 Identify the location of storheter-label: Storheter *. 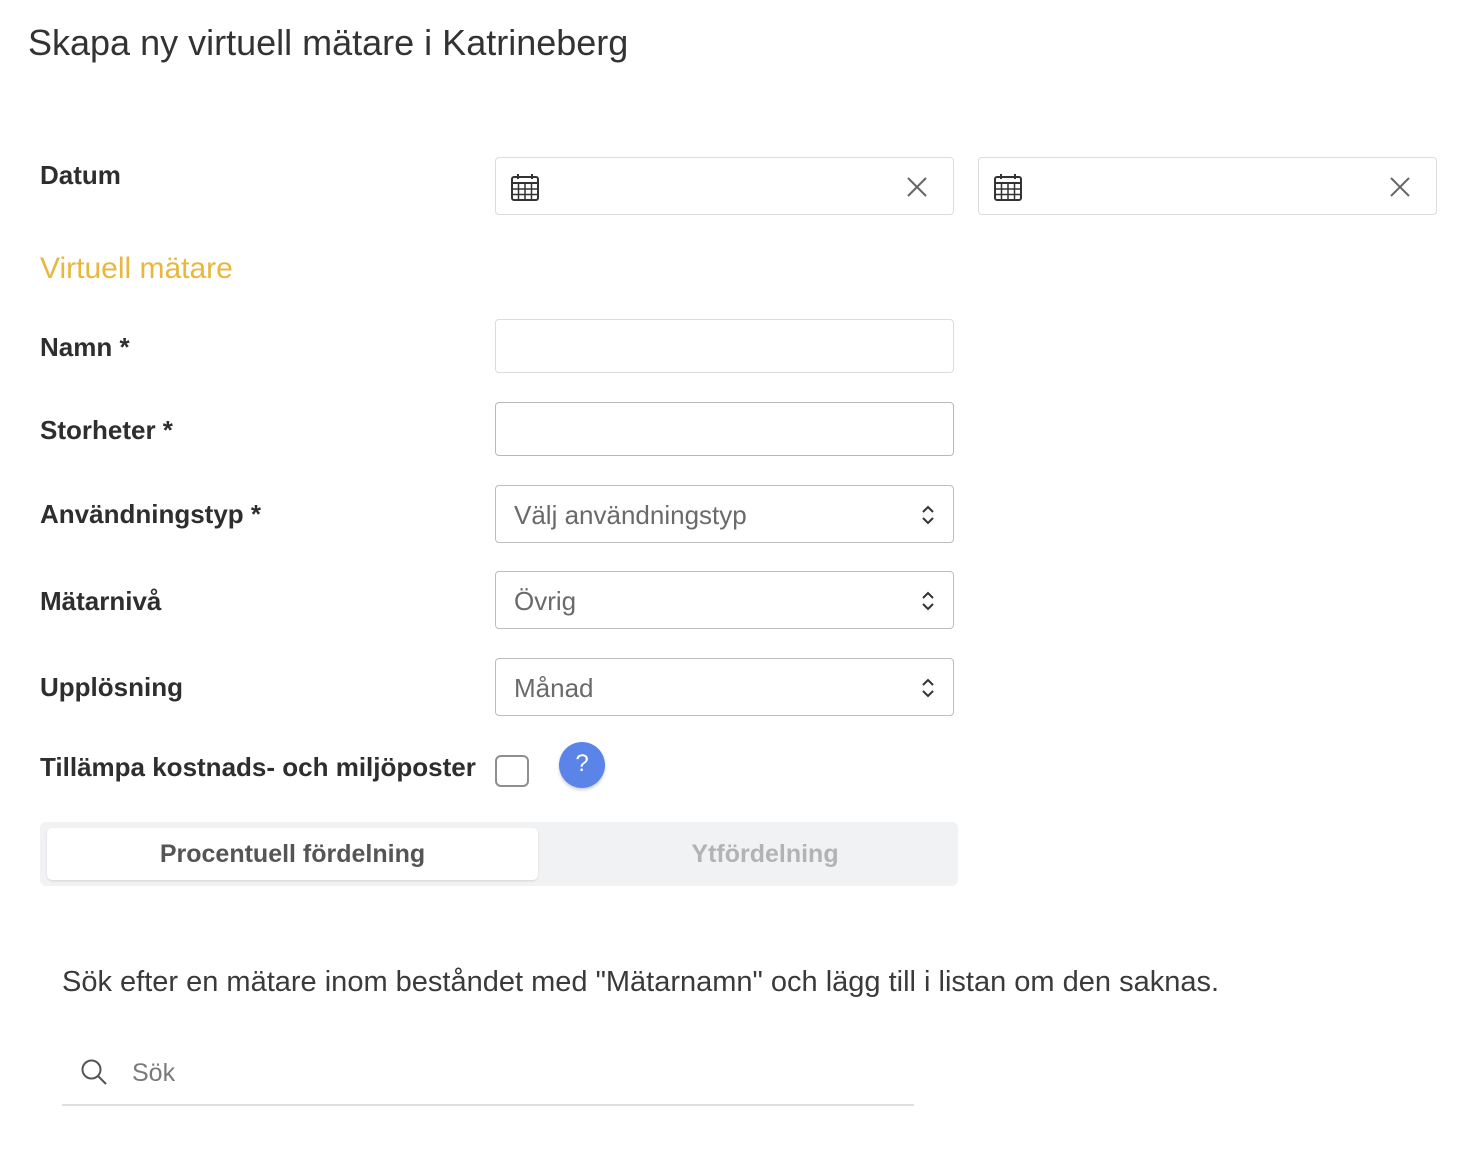
(106, 430).